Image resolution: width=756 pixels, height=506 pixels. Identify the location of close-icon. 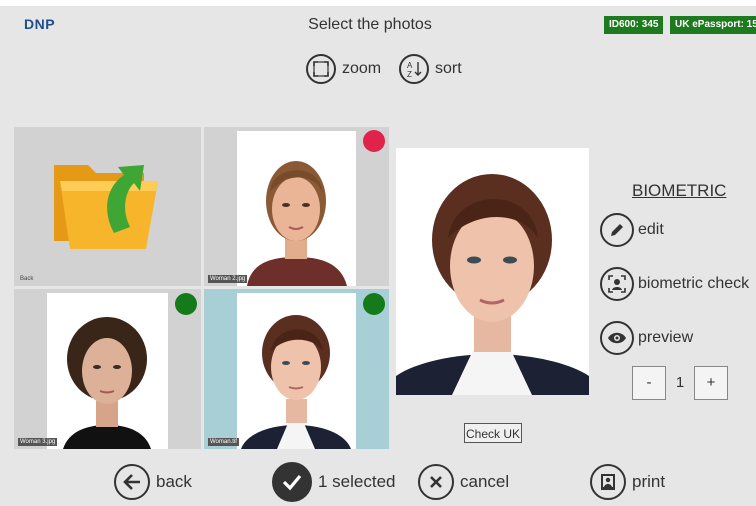
(436, 482).